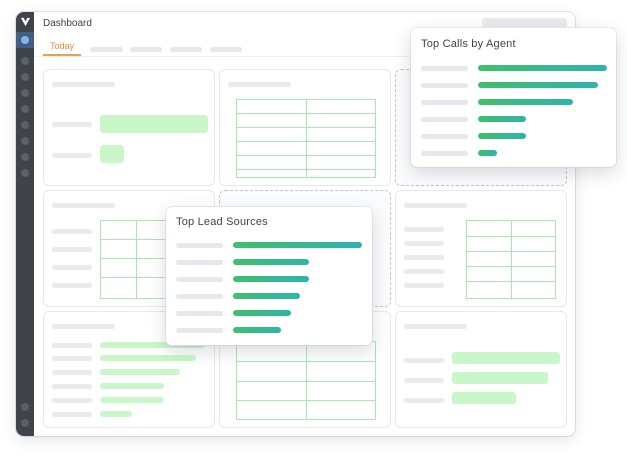 The image size is (627, 456). Describe the element at coordinates (25, 423) in the screenshot. I see `sidebar-item-profile` at that location.